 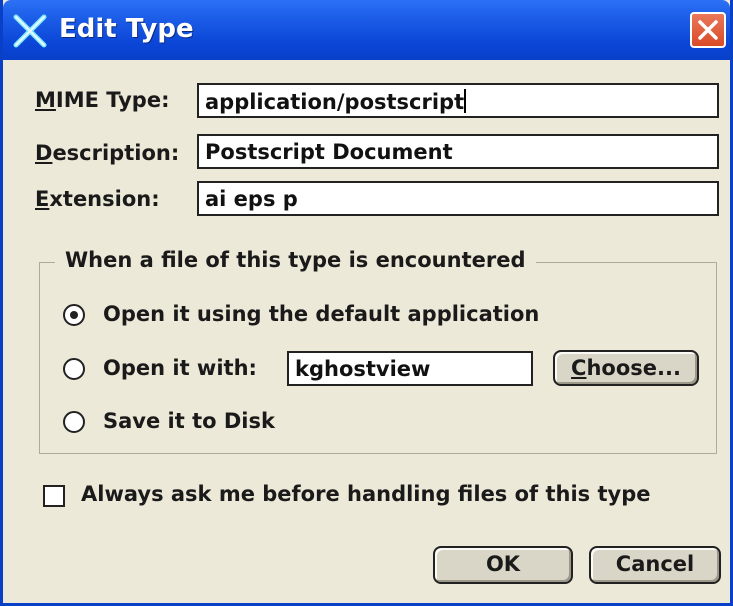 I want to click on close-icon, so click(x=708, y=30).